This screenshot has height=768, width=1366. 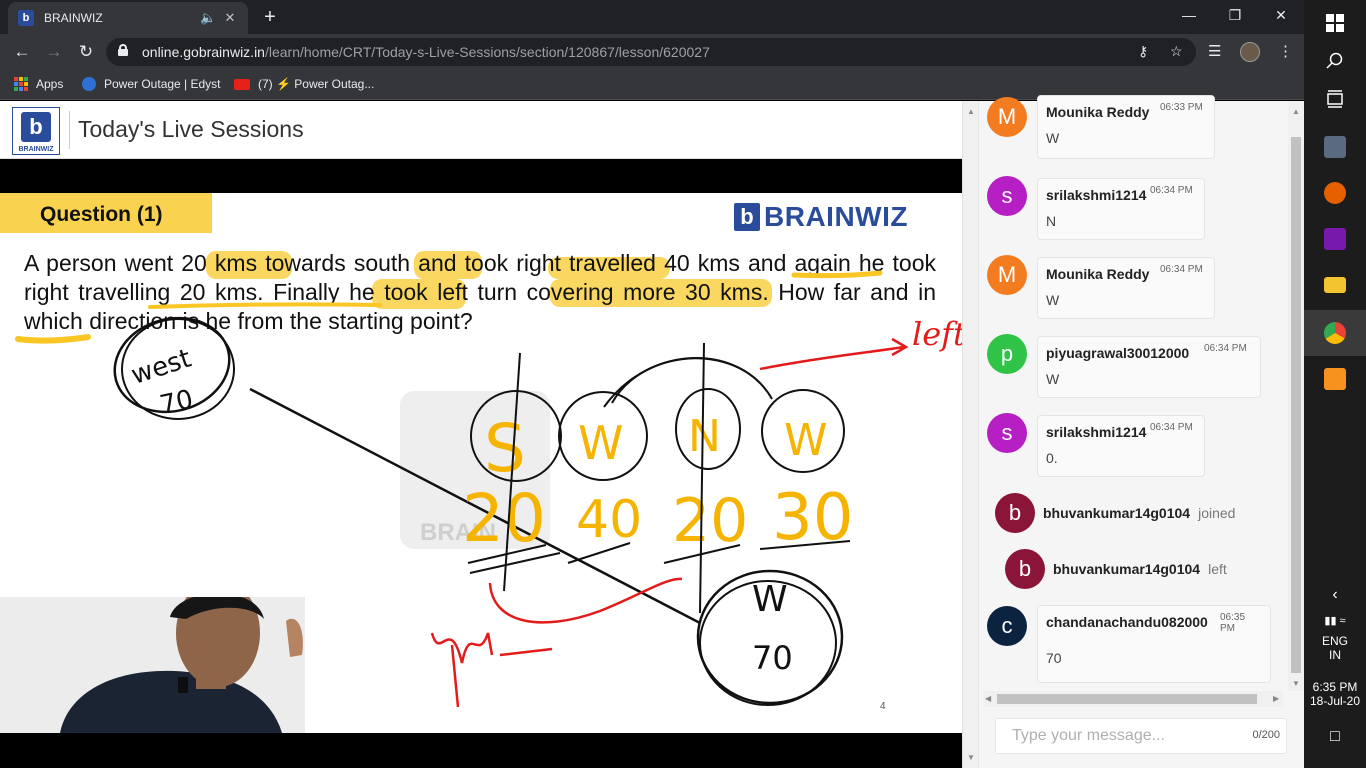 I want to click on camera-app, so click(x=1335, y=147).